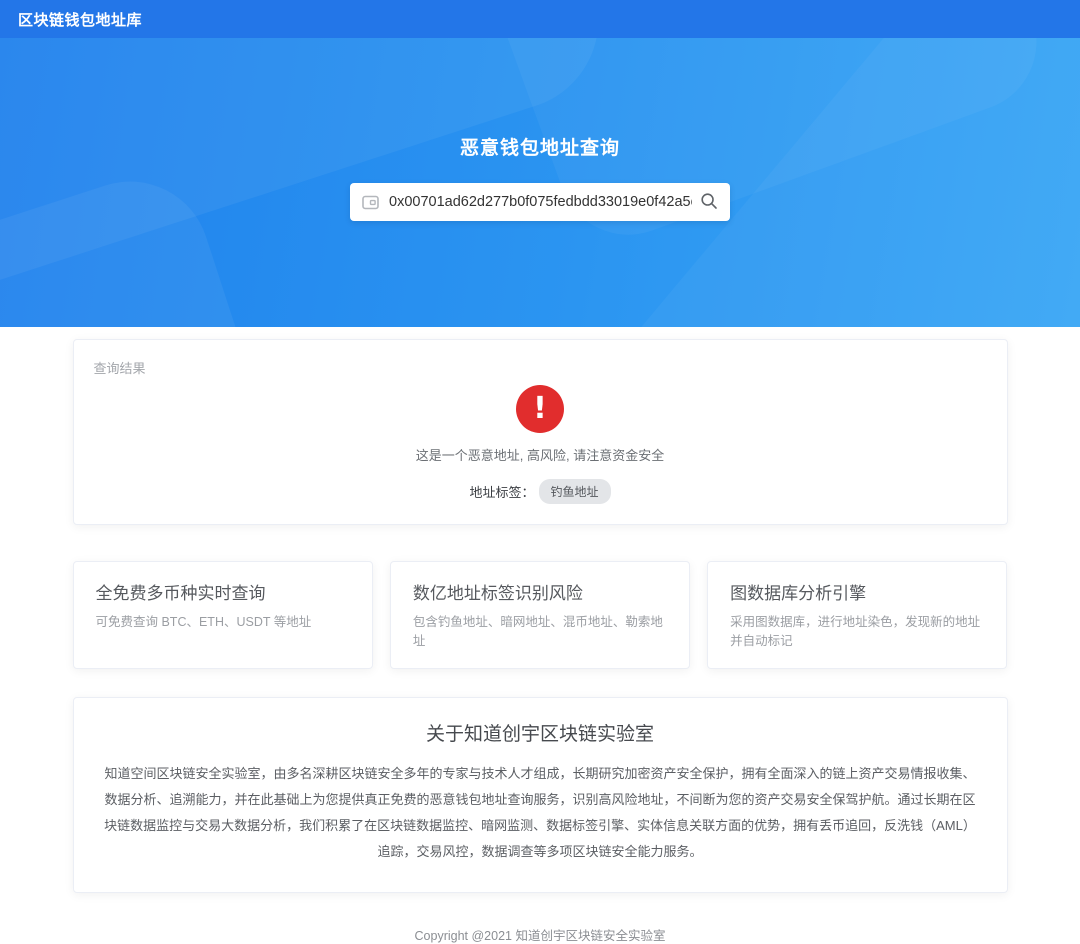  I want to click on address-search-input, so click(540, 202).